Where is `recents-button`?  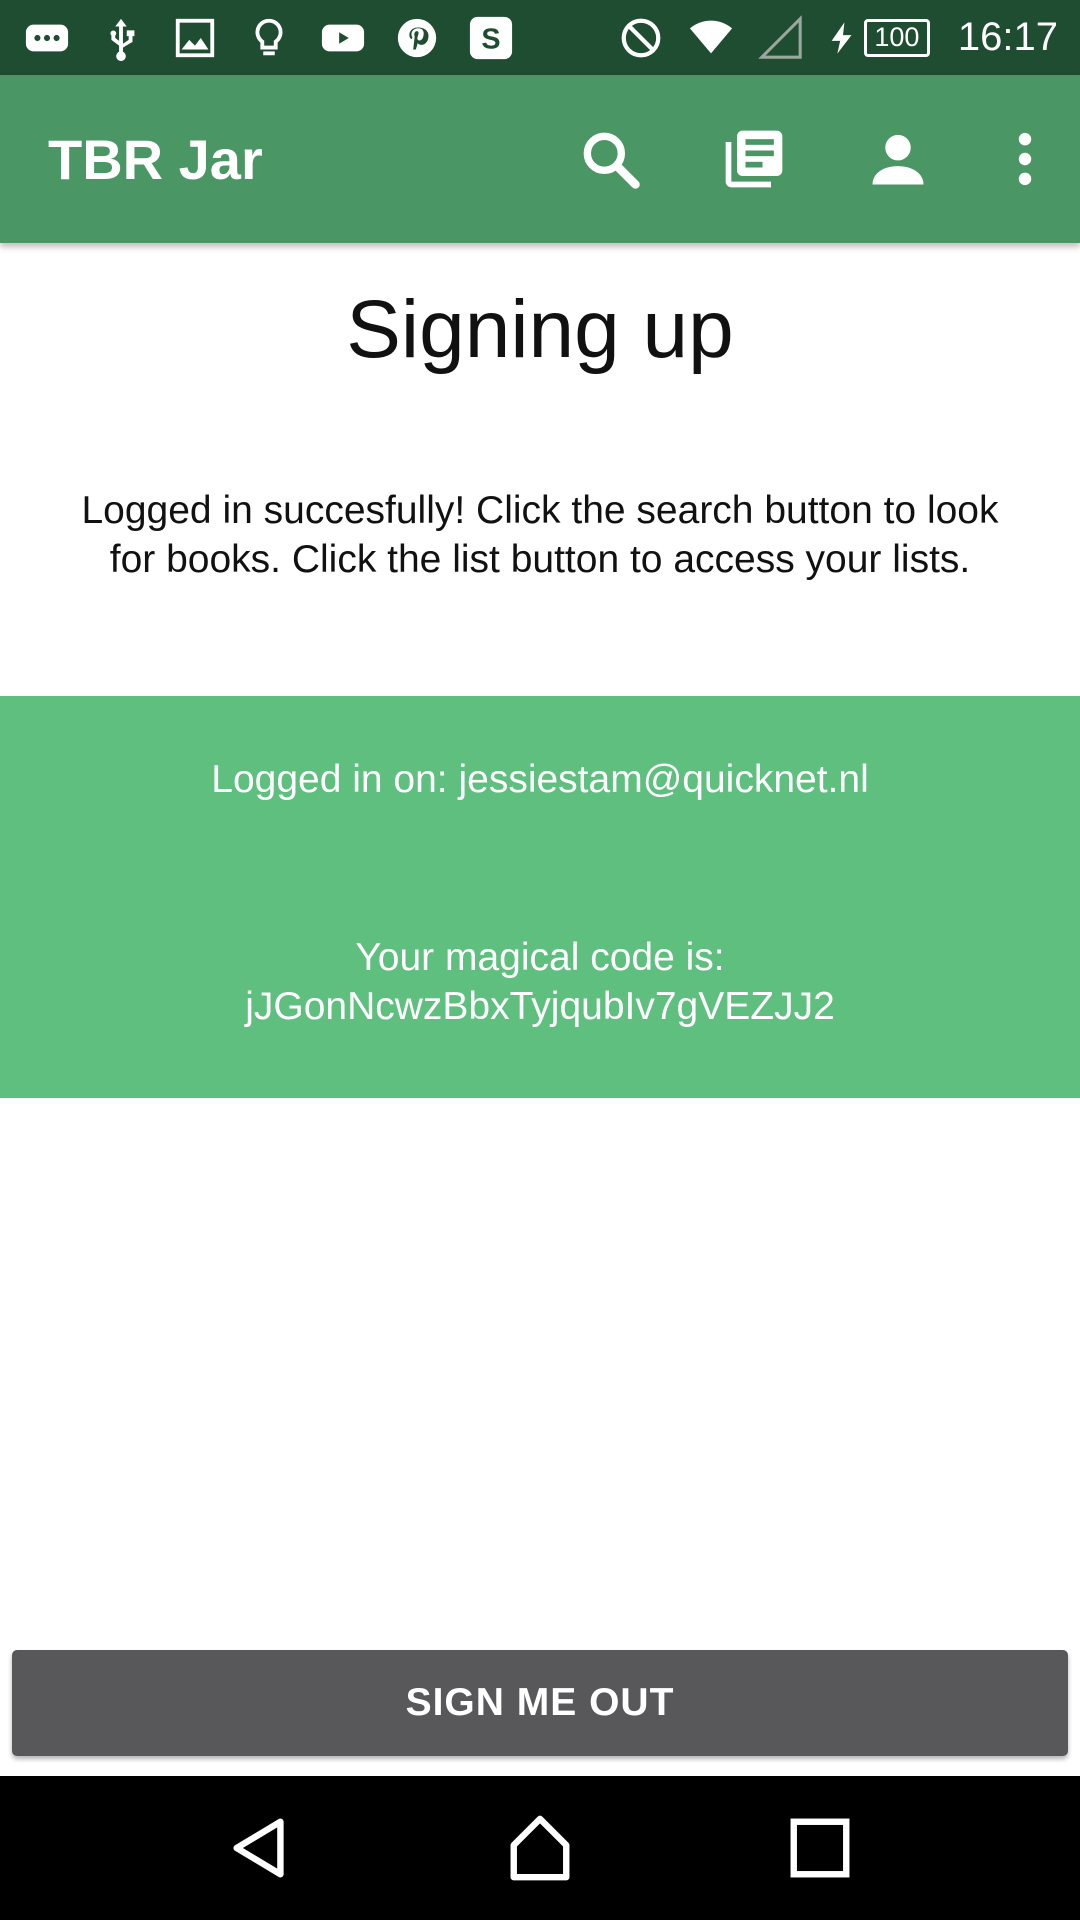 recents-button is located at coordinates (820, 1848).